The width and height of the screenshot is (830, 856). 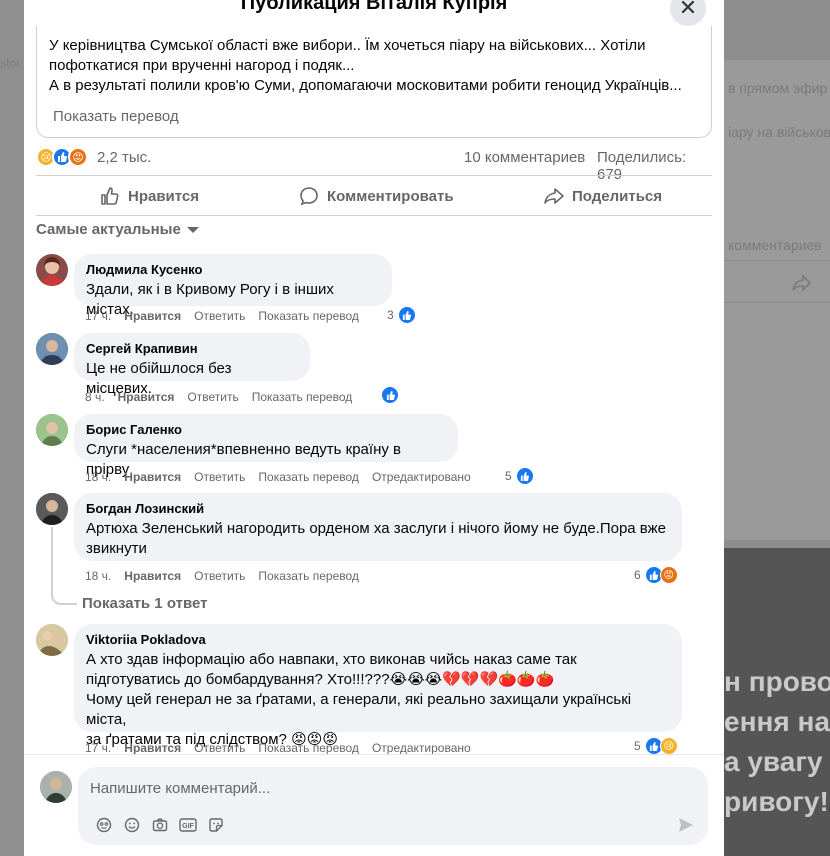 I want to click on share-label: Поделиться, so click(x=617, y=196).